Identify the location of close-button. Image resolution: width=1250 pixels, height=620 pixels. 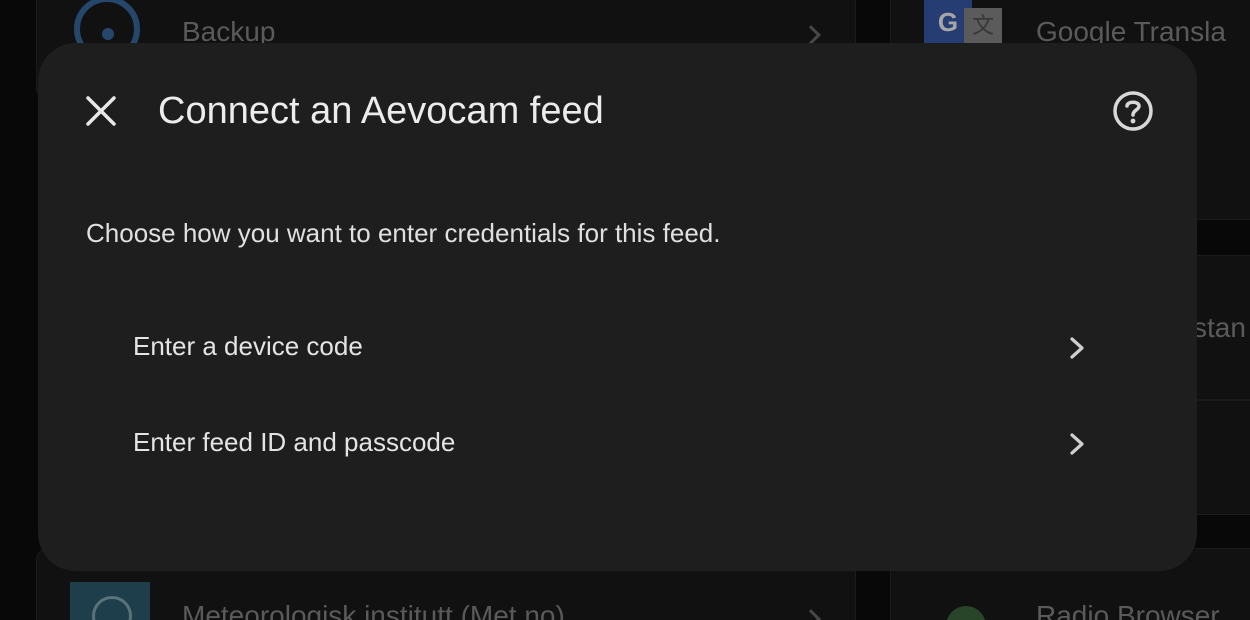
(101, 111).